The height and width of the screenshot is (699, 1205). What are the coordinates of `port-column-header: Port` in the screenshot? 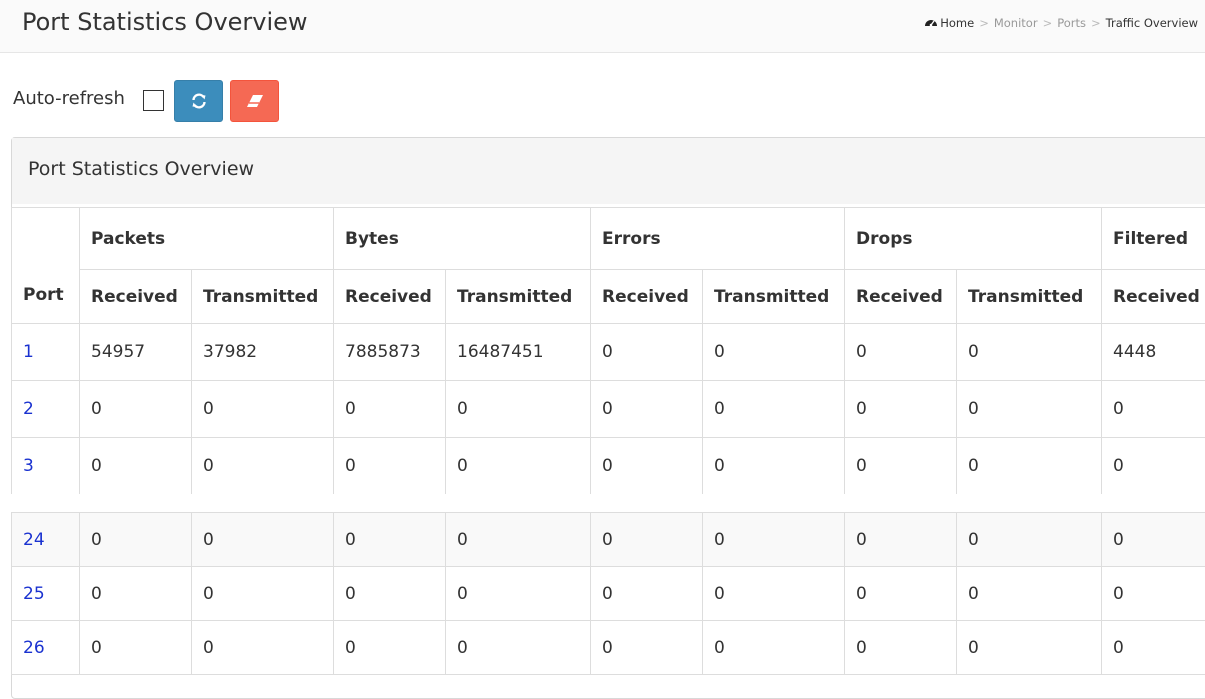 It's located at (46, 266).